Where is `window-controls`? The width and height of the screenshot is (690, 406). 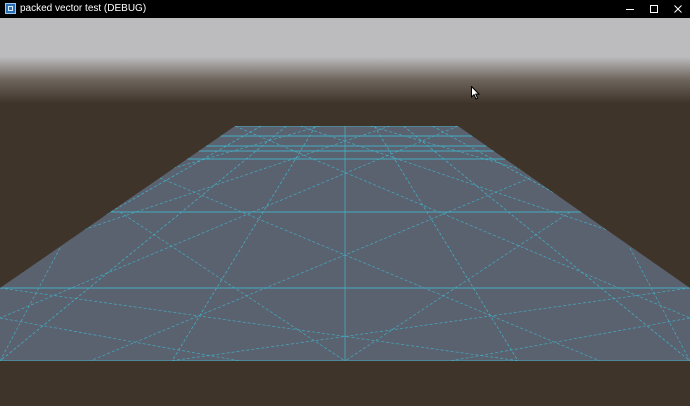 window-controls is located at coordinates (654, 9).